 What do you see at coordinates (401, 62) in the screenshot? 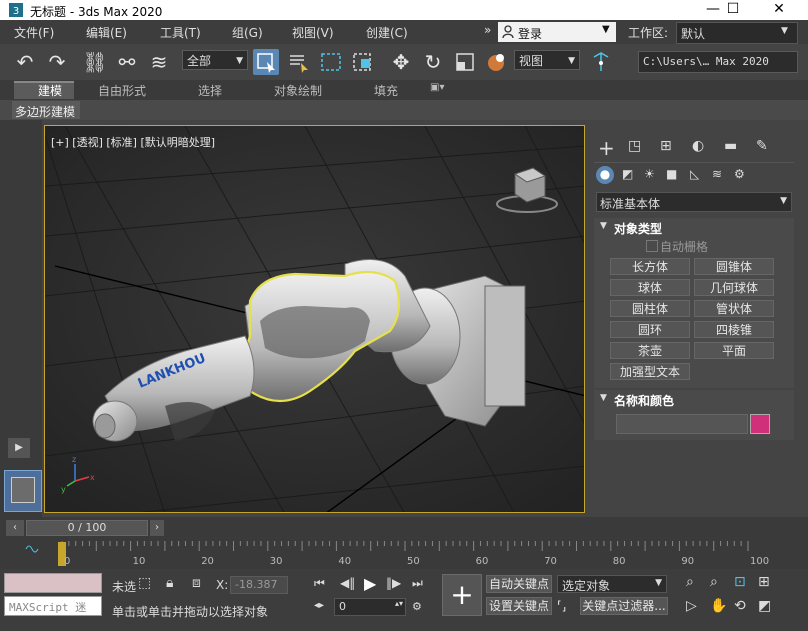
I see `move-icon: ✥` at bounding box center [401, 62].